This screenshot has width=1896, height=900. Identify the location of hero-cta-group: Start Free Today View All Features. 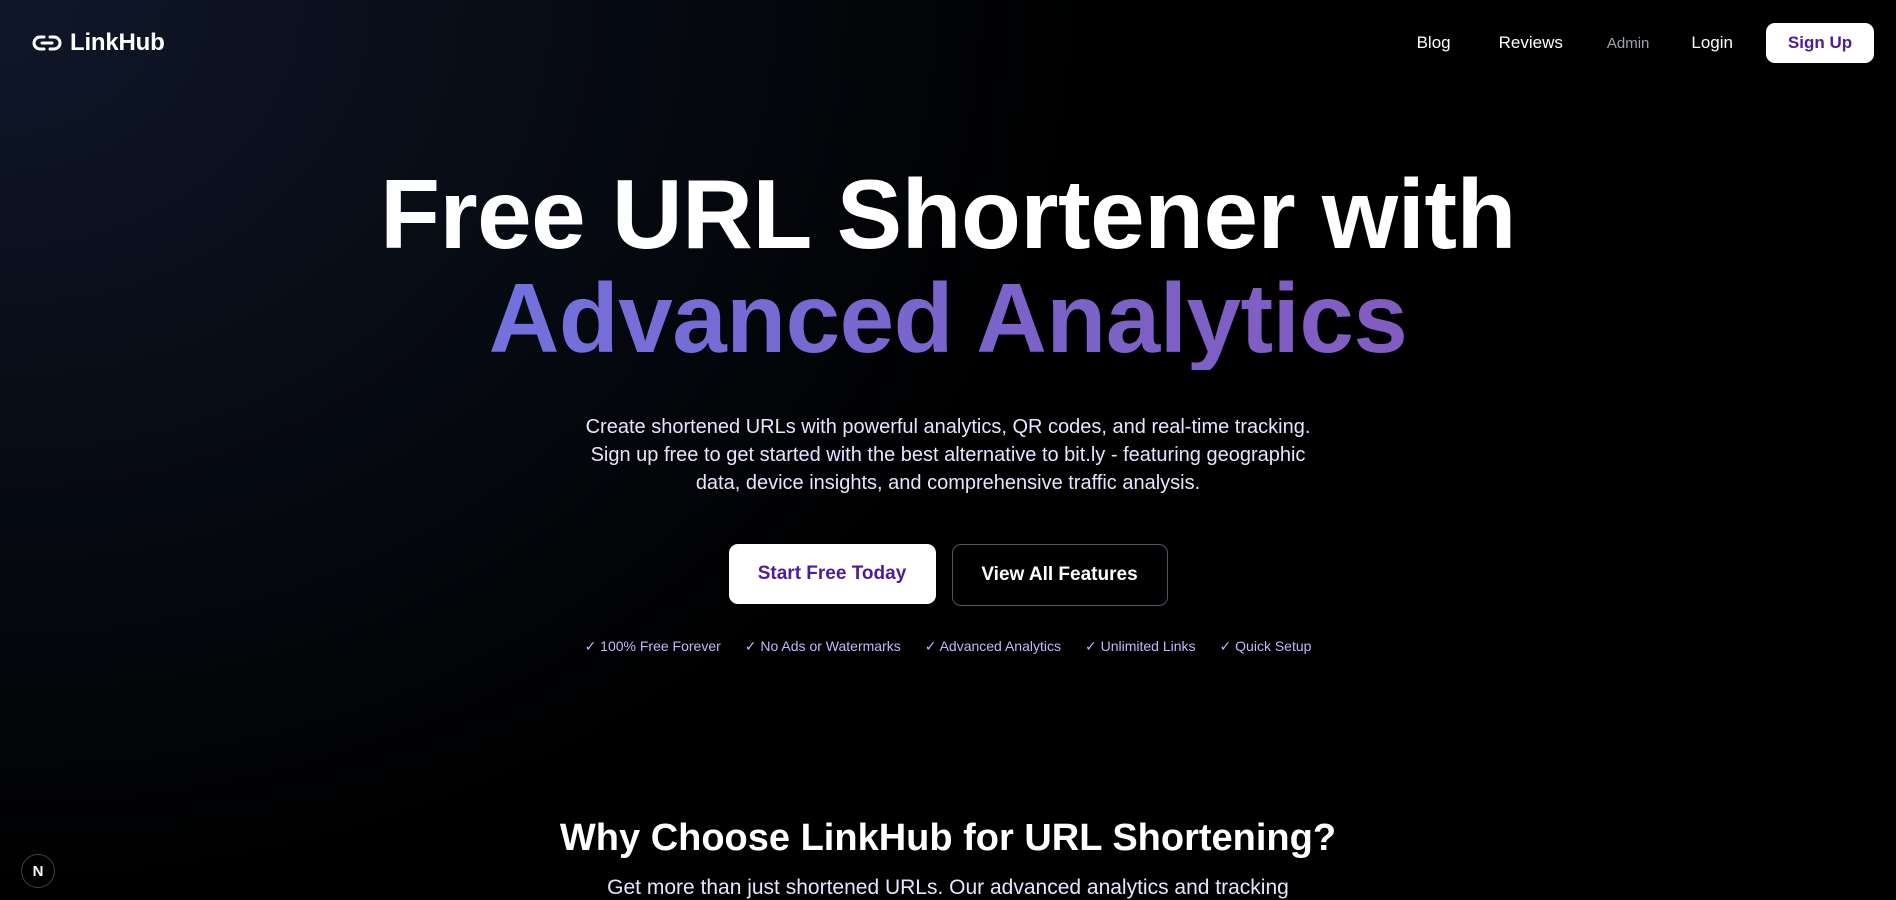
(948, 575).